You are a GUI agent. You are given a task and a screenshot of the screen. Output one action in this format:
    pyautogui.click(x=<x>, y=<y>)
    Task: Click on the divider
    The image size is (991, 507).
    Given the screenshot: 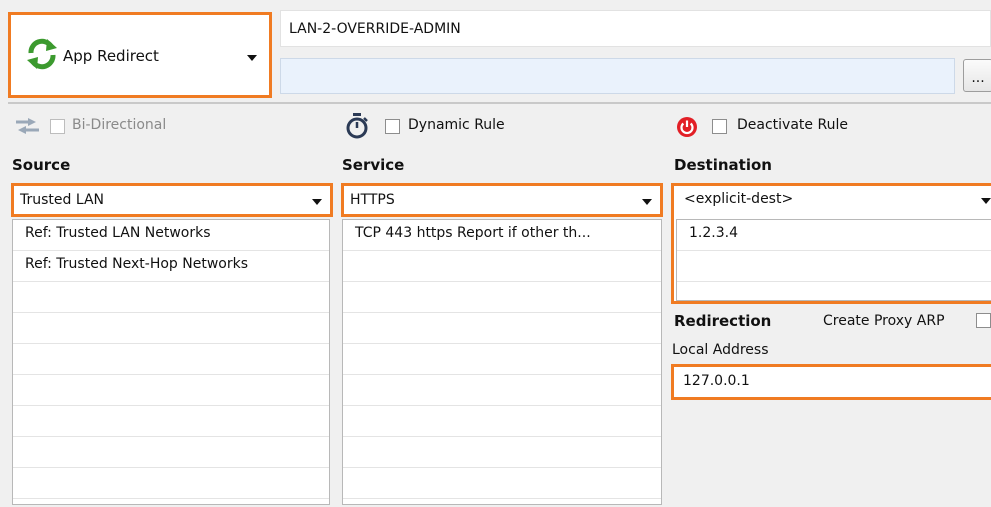 What is the action you would take?
    pyautogui.click(x=499, y=103)
    